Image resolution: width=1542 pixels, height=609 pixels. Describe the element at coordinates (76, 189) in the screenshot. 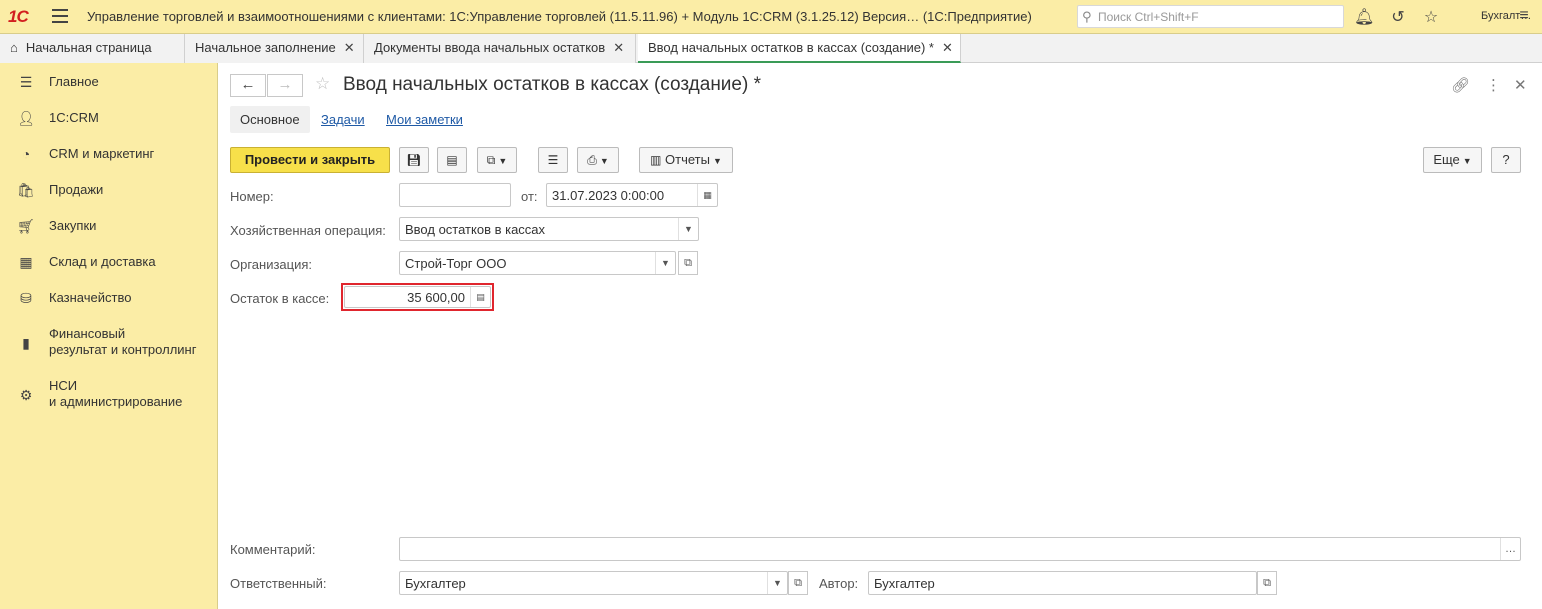

I see `sidebar-item-label: Продажи` at that location.